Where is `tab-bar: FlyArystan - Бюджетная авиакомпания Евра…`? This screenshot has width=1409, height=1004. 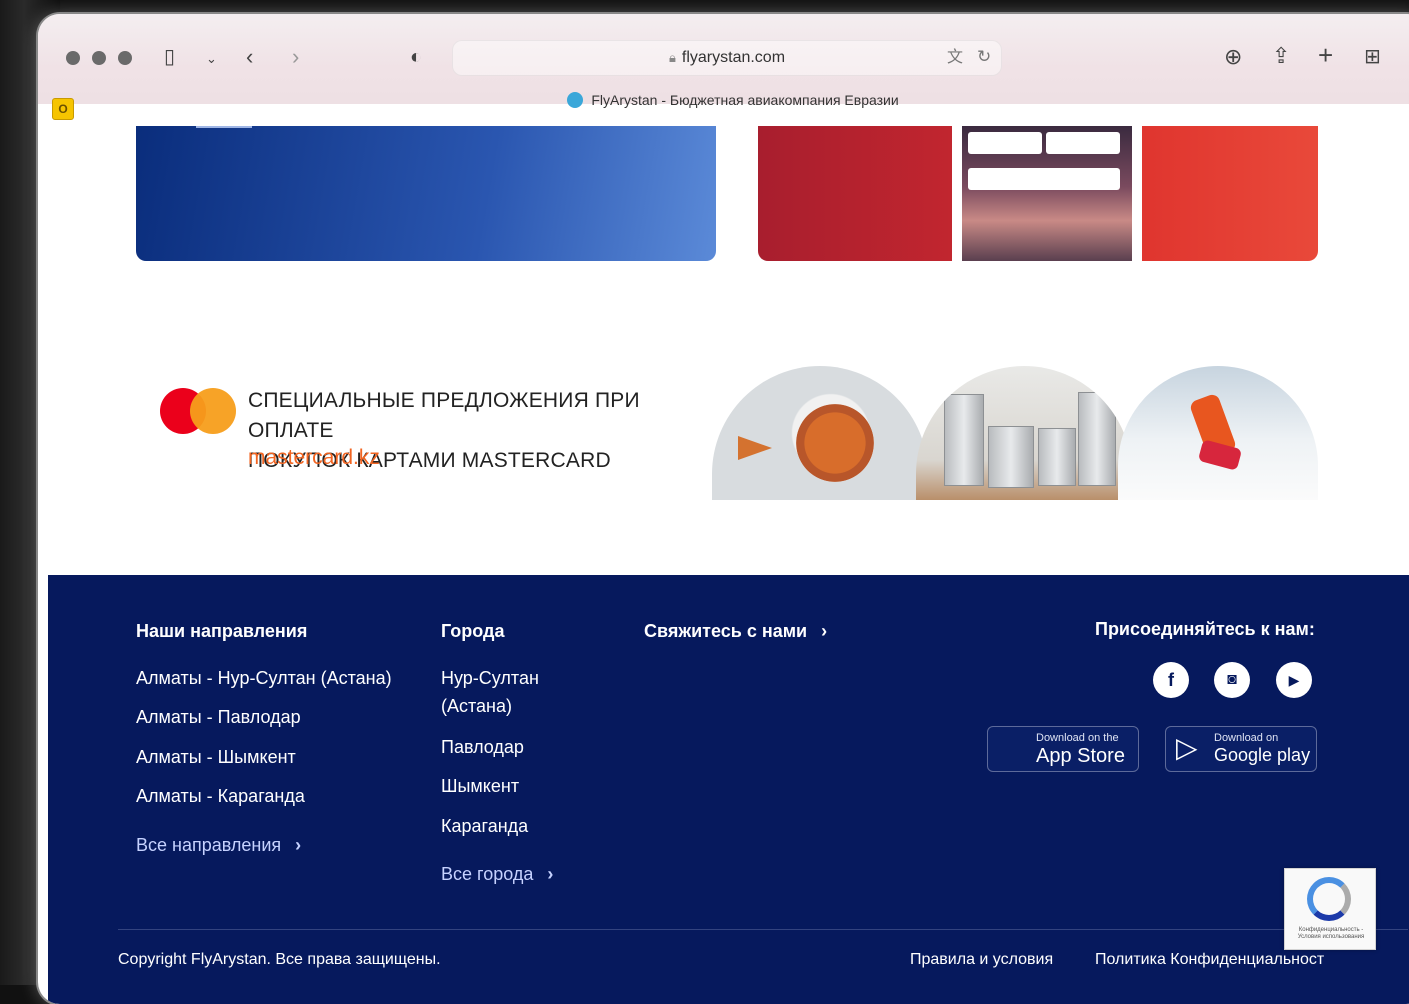 tab-bar: FlyArystan - Бюджетная авиакомпания Евра… is located at coordinates (723, 102).